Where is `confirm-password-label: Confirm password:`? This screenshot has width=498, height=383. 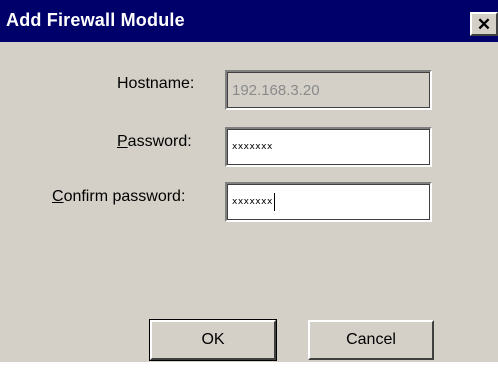
confirm-password-label: Confirm password: is located at coordinates (118, 197).